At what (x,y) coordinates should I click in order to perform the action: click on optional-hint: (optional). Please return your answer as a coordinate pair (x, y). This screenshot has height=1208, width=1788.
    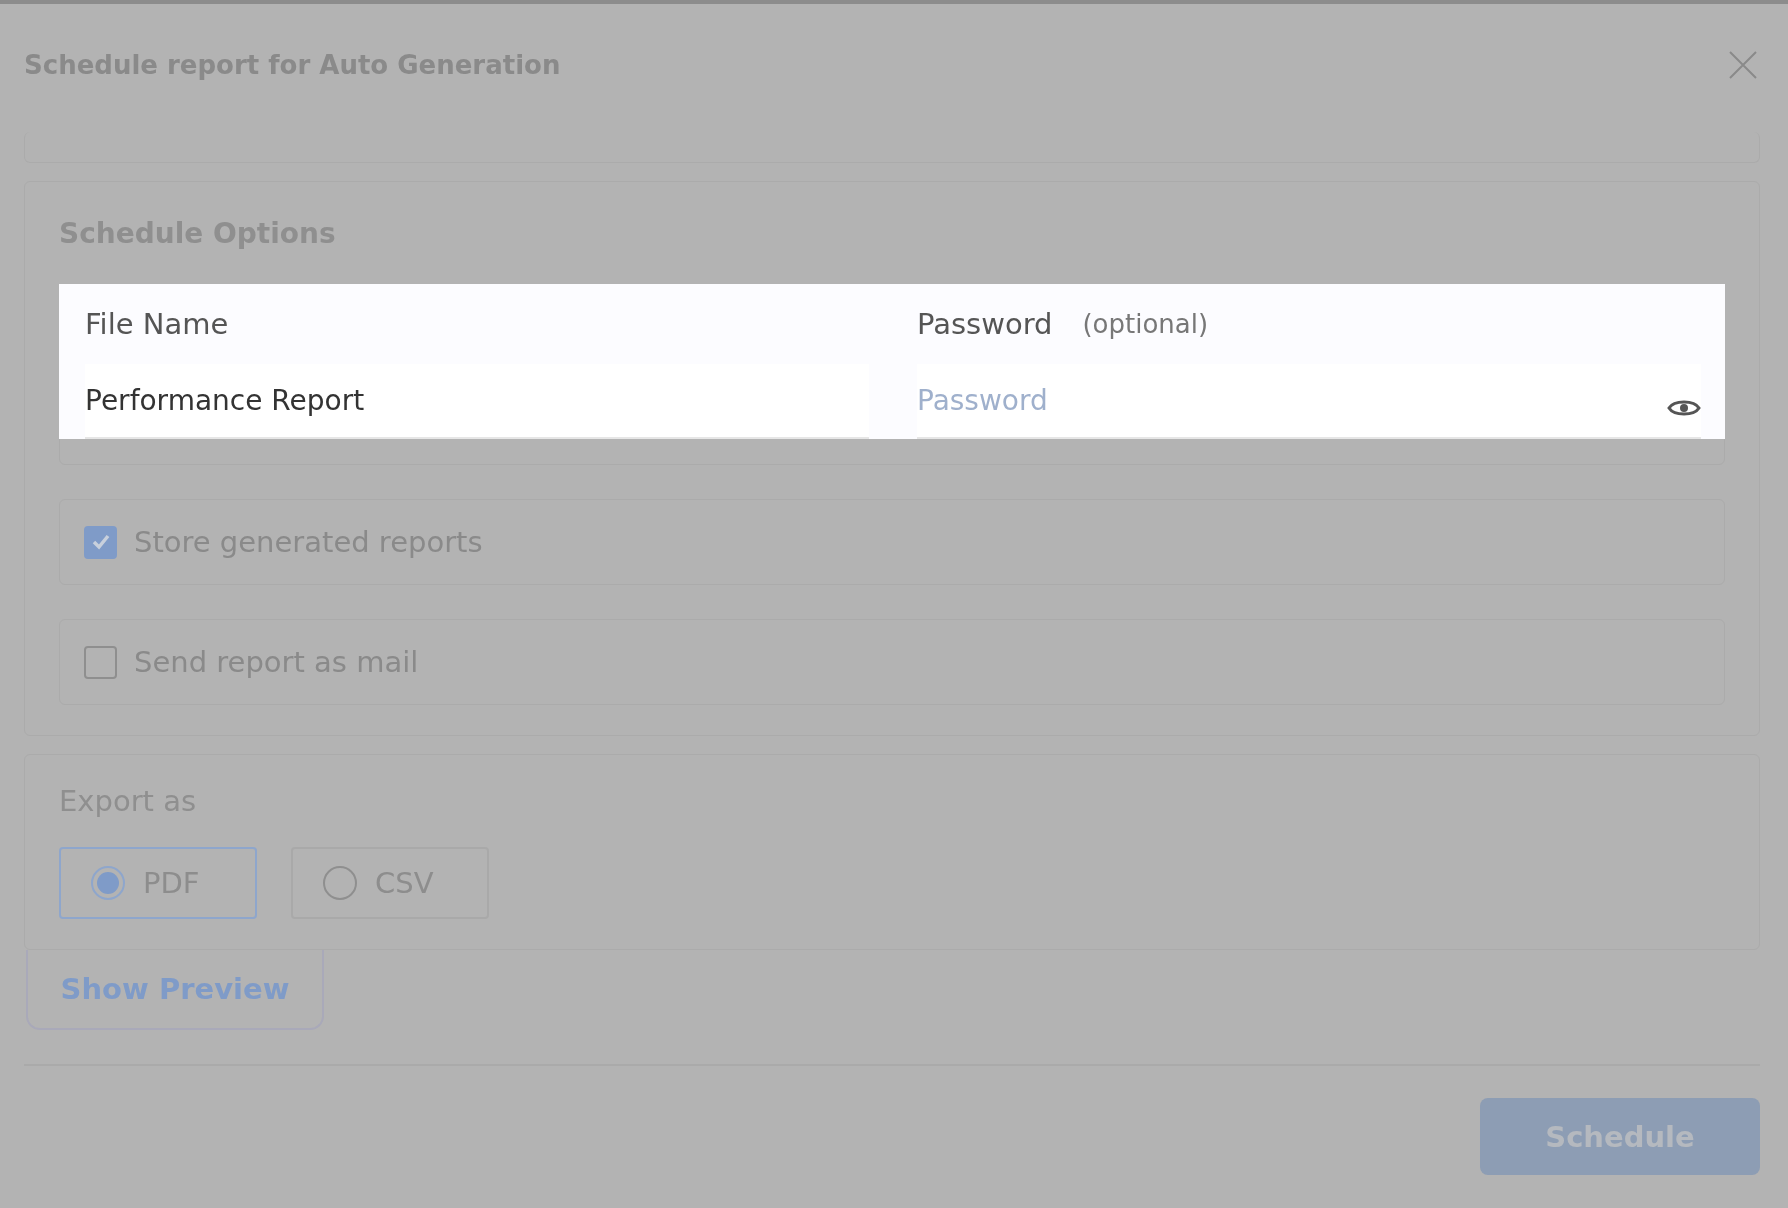
    Looking at the image, I should click on (1145, 324).